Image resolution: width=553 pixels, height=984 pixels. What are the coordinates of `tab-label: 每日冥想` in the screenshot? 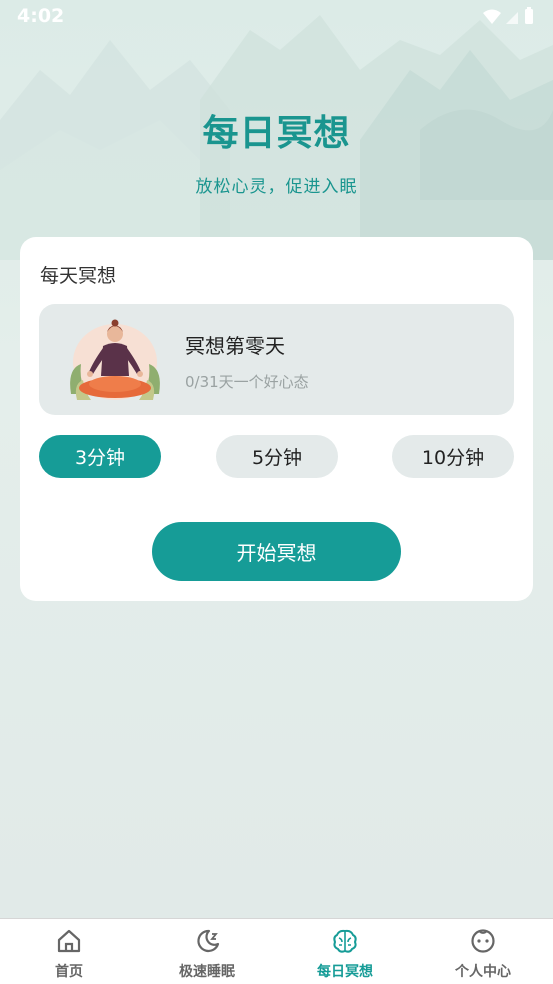 It's located at (345, 972).